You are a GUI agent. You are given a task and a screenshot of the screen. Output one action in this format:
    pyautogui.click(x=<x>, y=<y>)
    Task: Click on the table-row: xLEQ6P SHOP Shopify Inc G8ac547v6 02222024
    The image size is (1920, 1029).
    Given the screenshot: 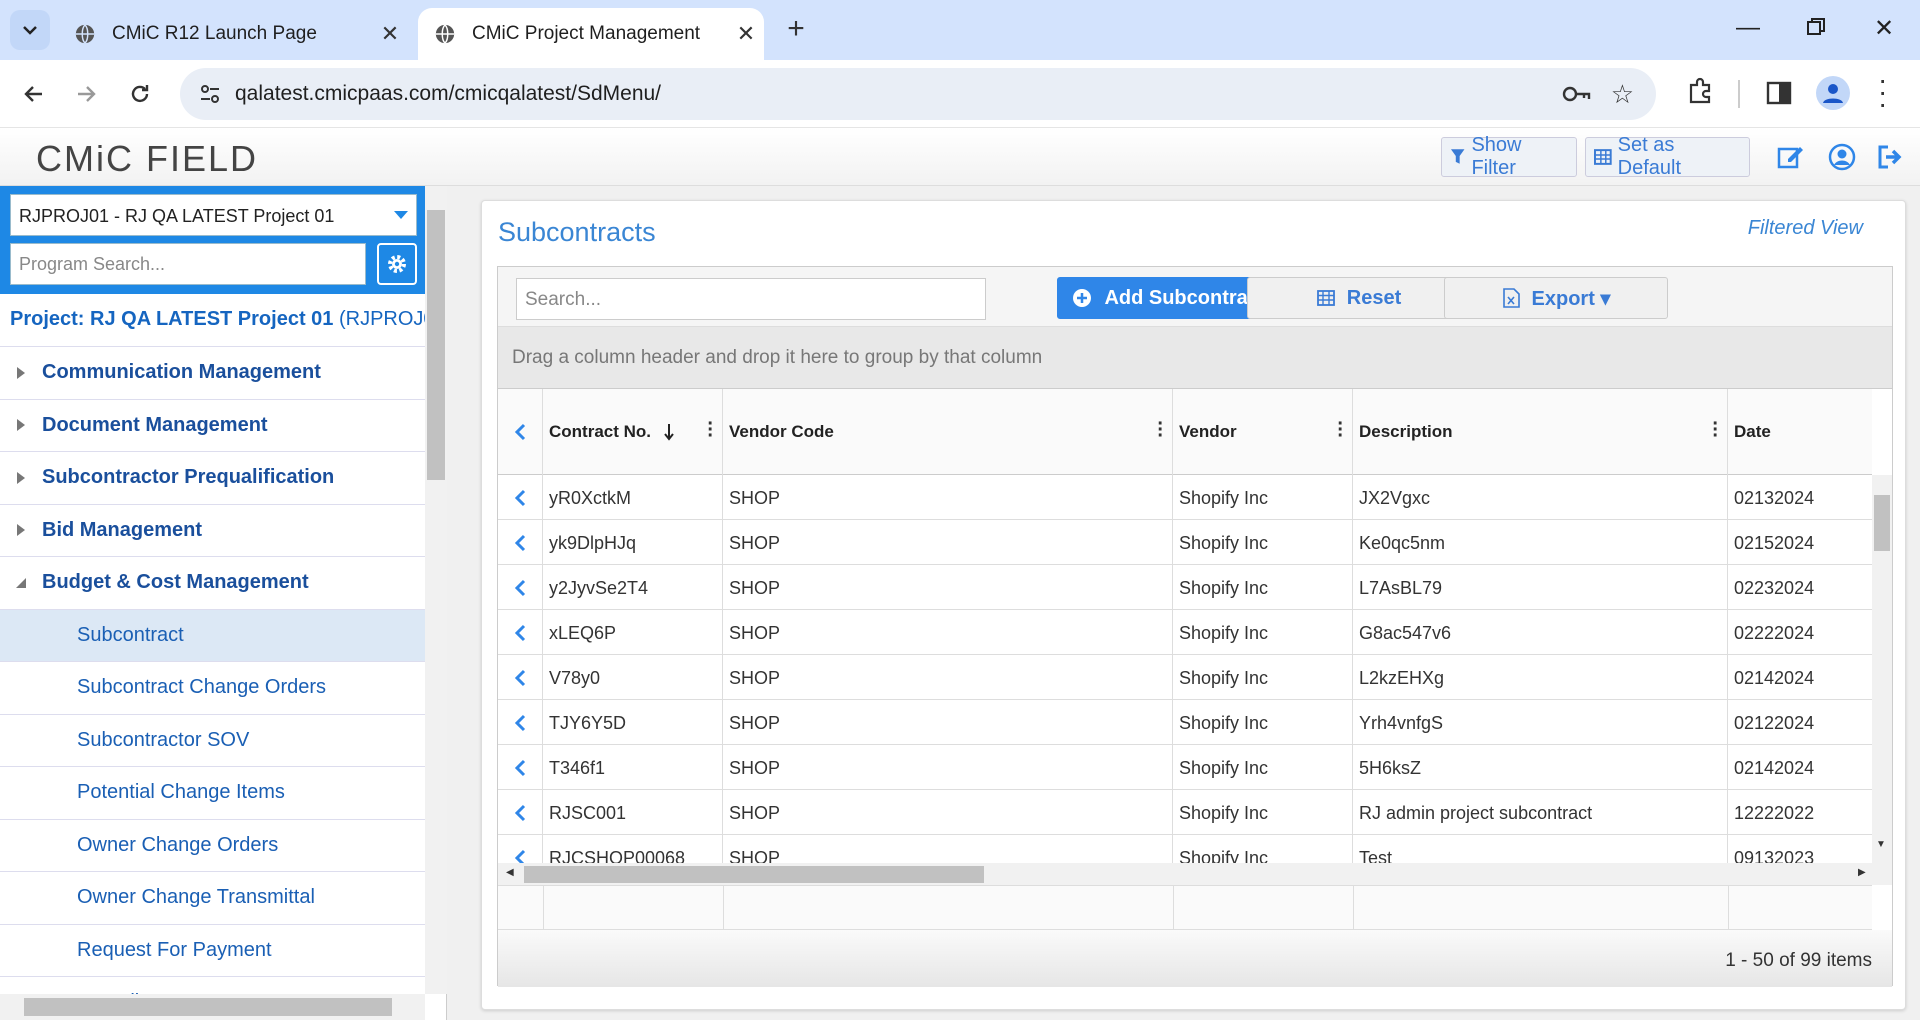 What is the action you would take?
    pyautogui.click(x=1185, y=632)
    